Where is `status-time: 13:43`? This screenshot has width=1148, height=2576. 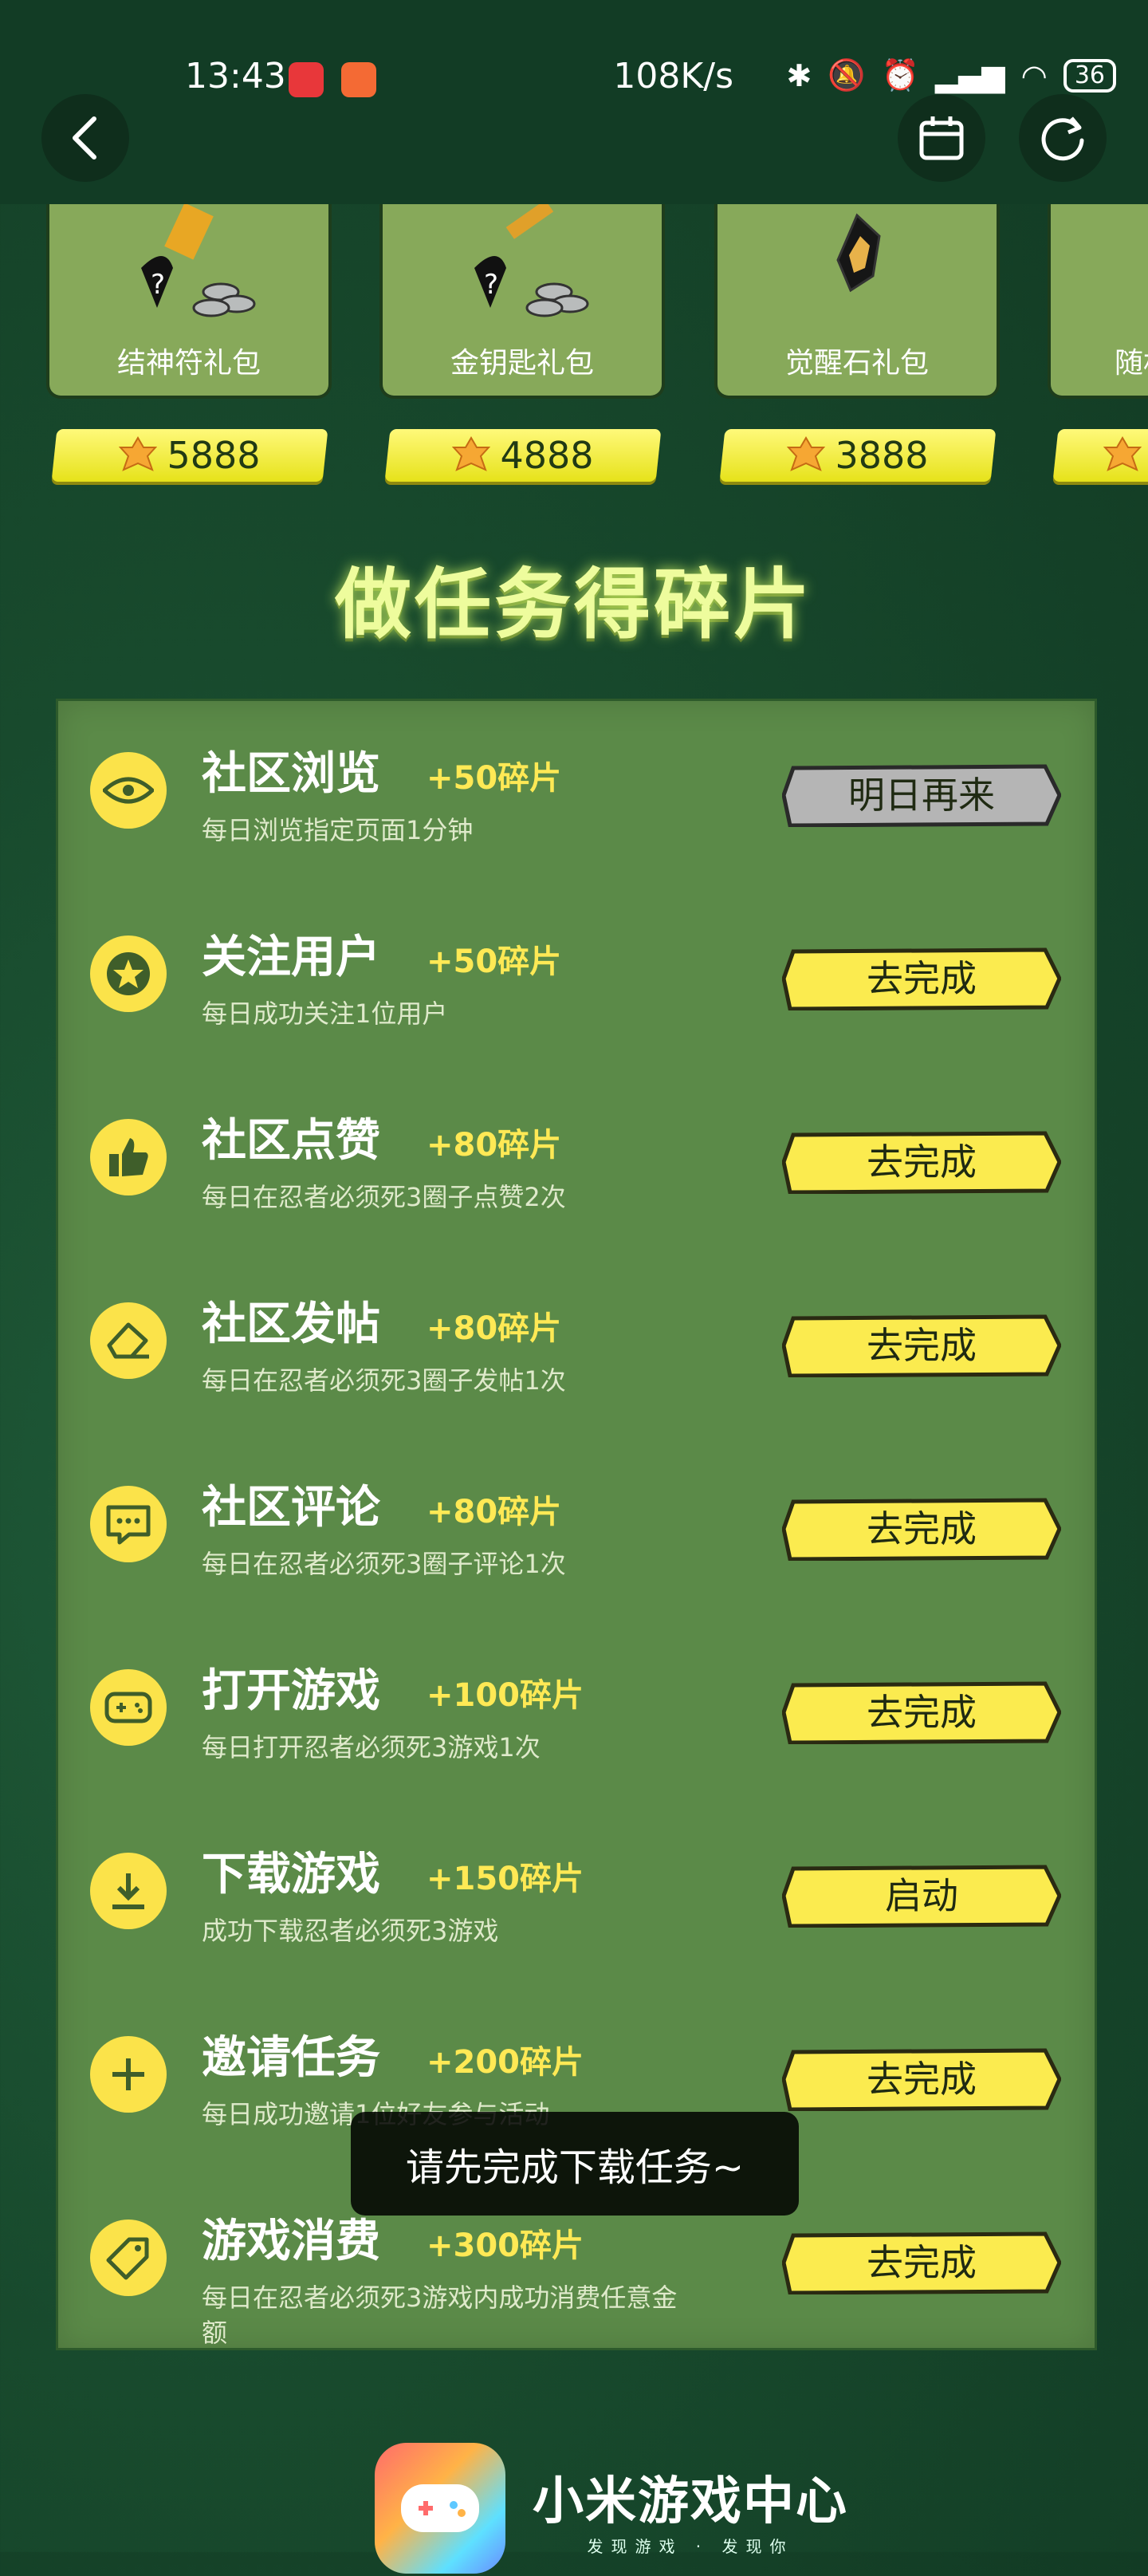
status-time: 13:43 is located at coordinates (235, 76).